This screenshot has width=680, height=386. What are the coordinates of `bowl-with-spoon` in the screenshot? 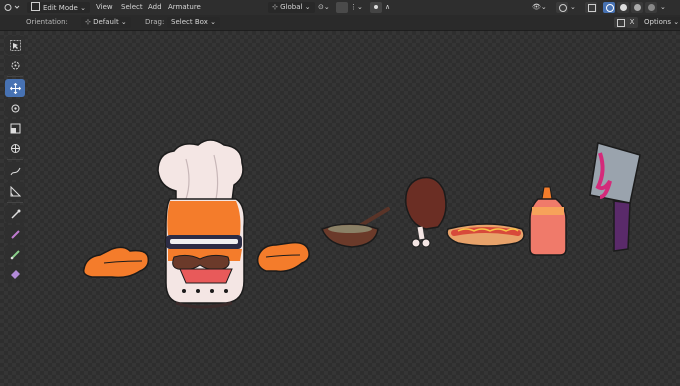 It's located at (355, 227).